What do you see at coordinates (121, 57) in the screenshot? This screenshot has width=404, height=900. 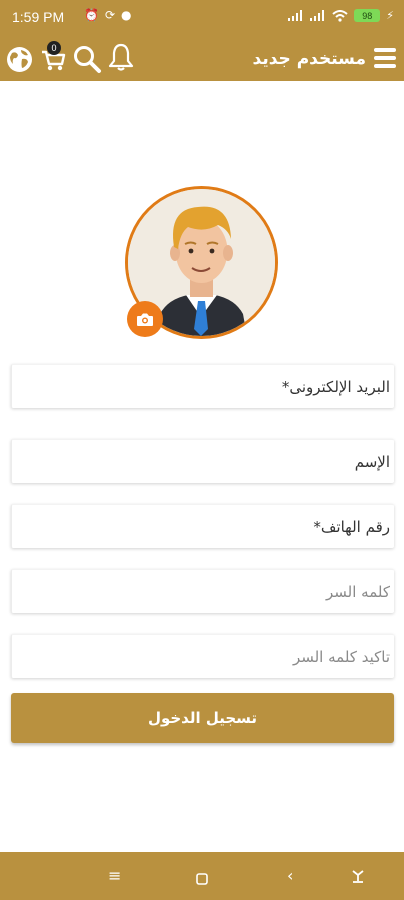 I see `bell-icon` at bounding box center [121, 57].